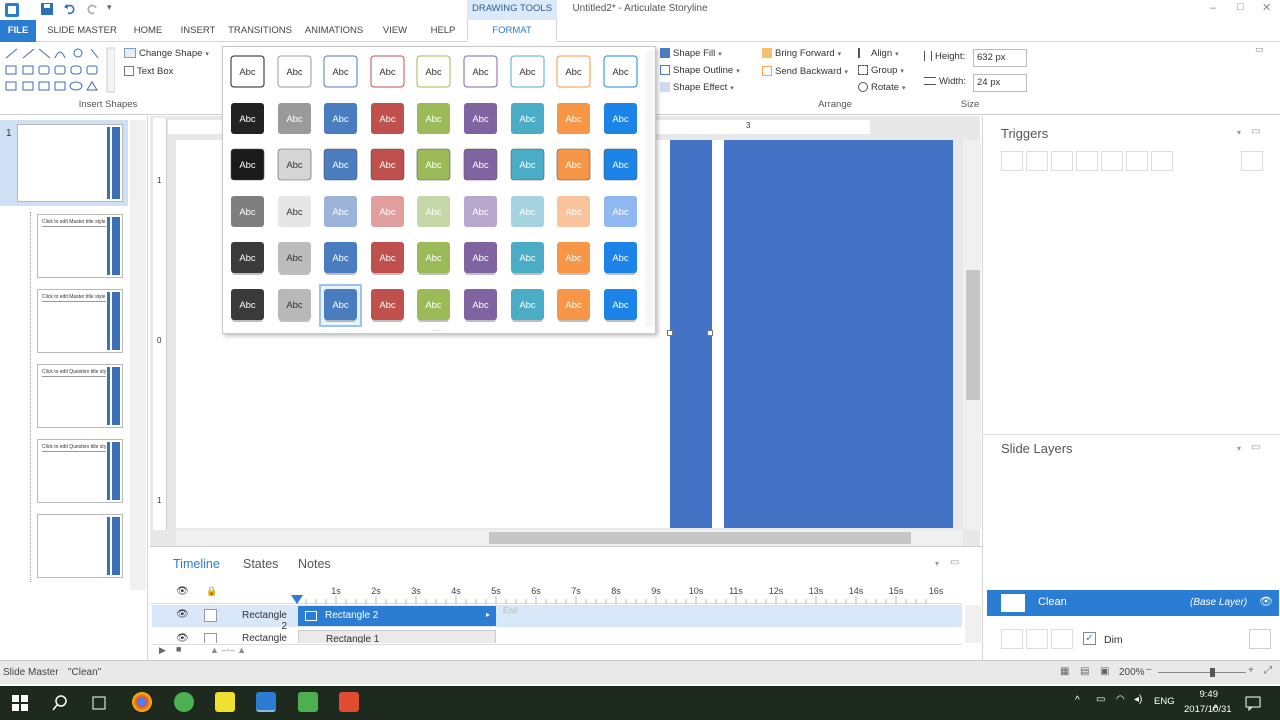 This screenshot has height=720, width=1280. What do you see at coordinates (308, 702) in the screenshot?
I see `camtasia-icon` at bounding box center [308, 702].